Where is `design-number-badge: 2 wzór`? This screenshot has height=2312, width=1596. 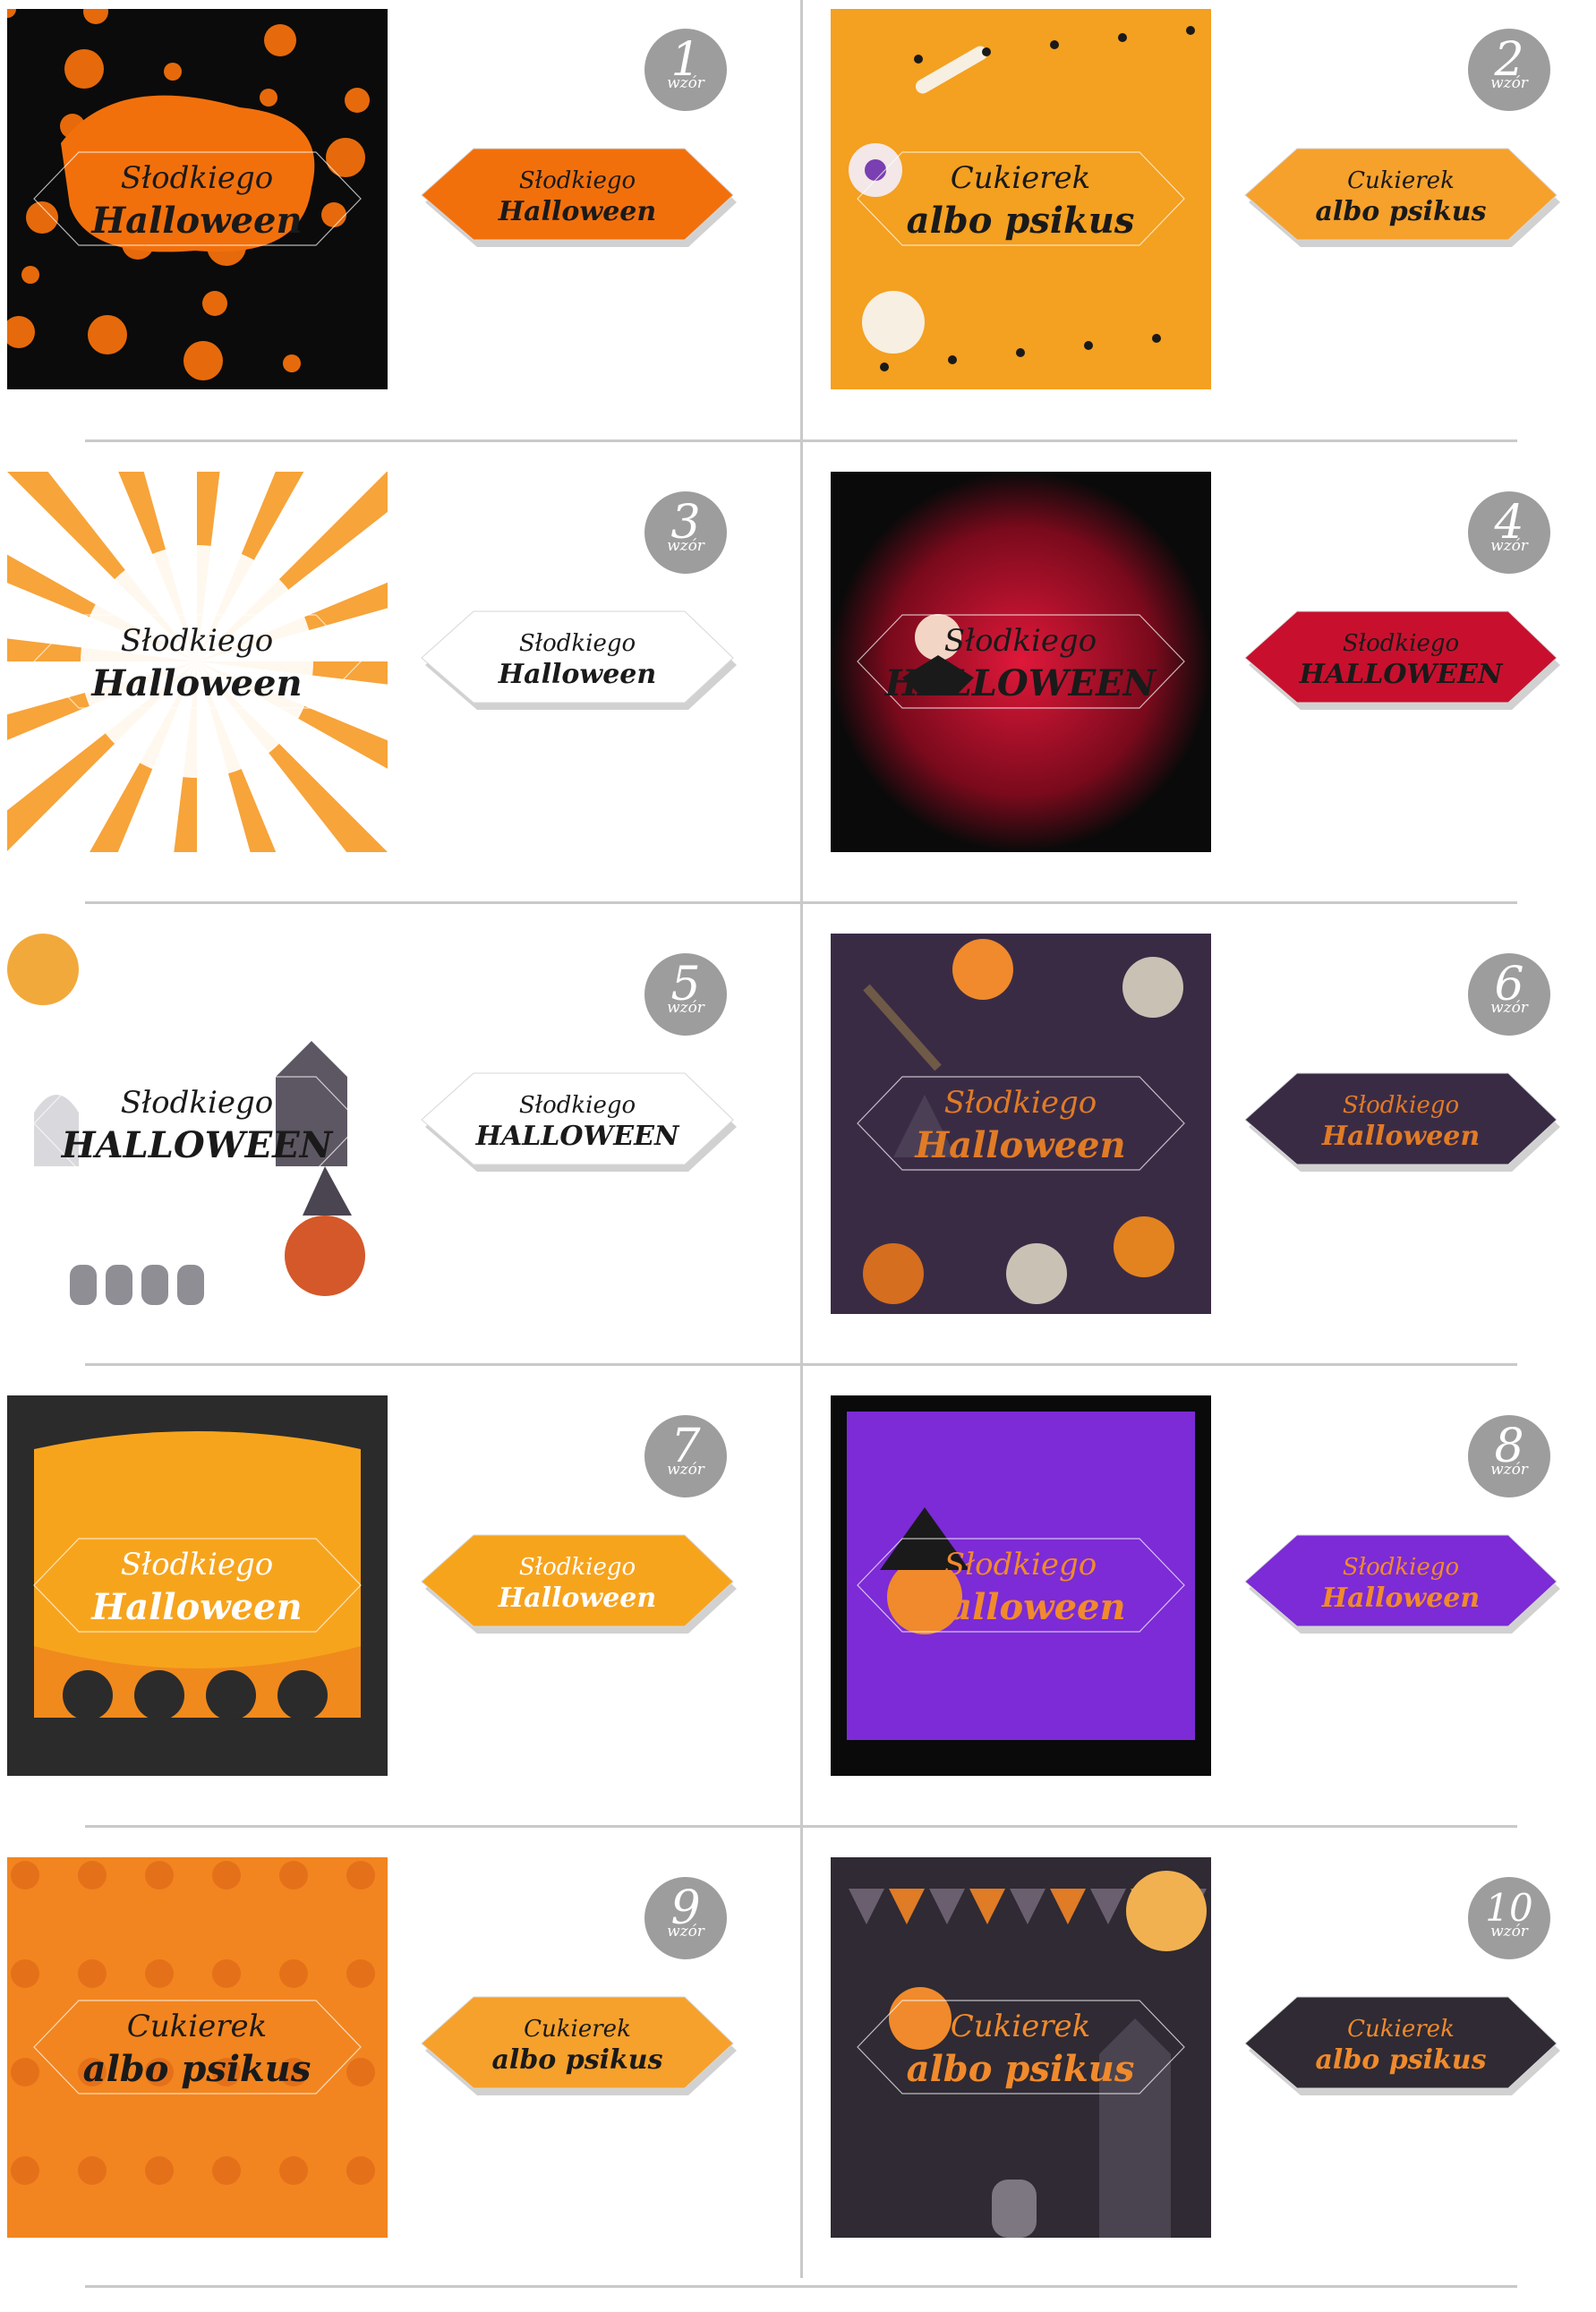
design-number-badge: 2 wzór is located at coordinates (1509, 70).